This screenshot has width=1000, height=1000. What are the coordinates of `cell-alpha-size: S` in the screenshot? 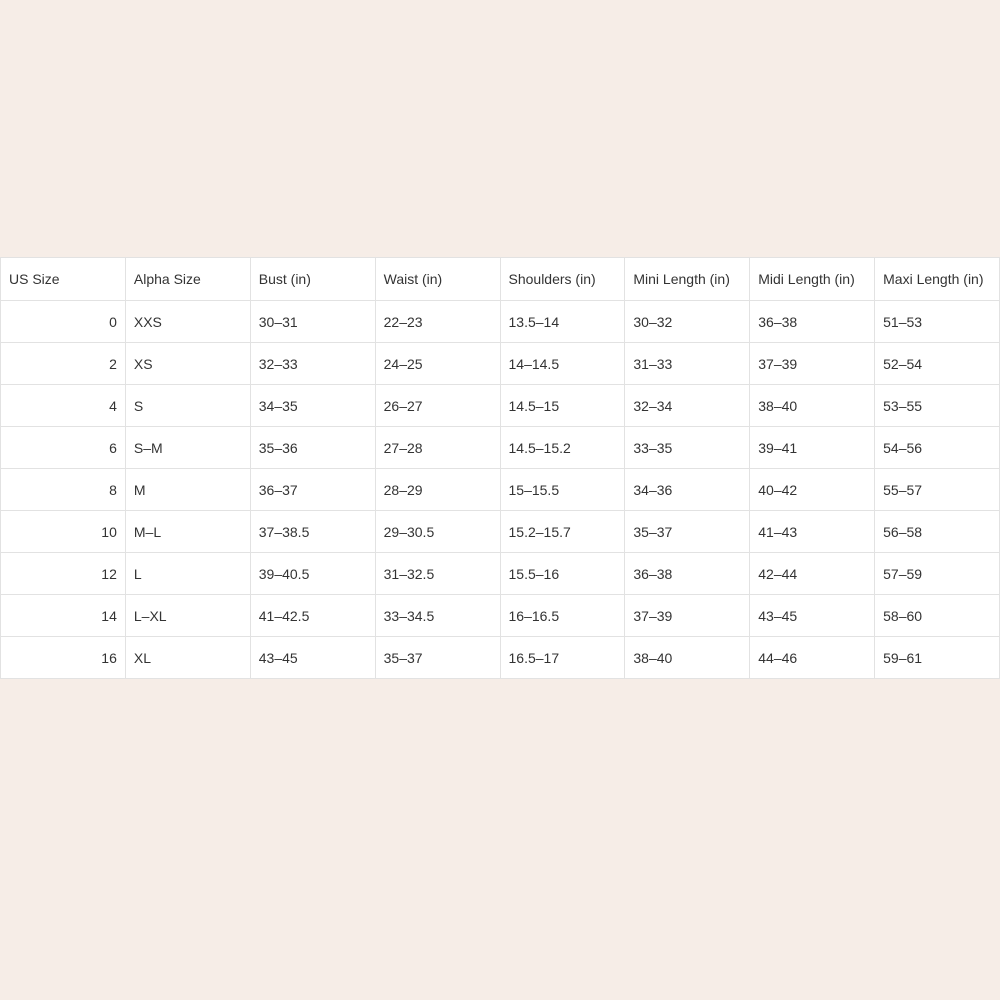 It's located at (187, 405).